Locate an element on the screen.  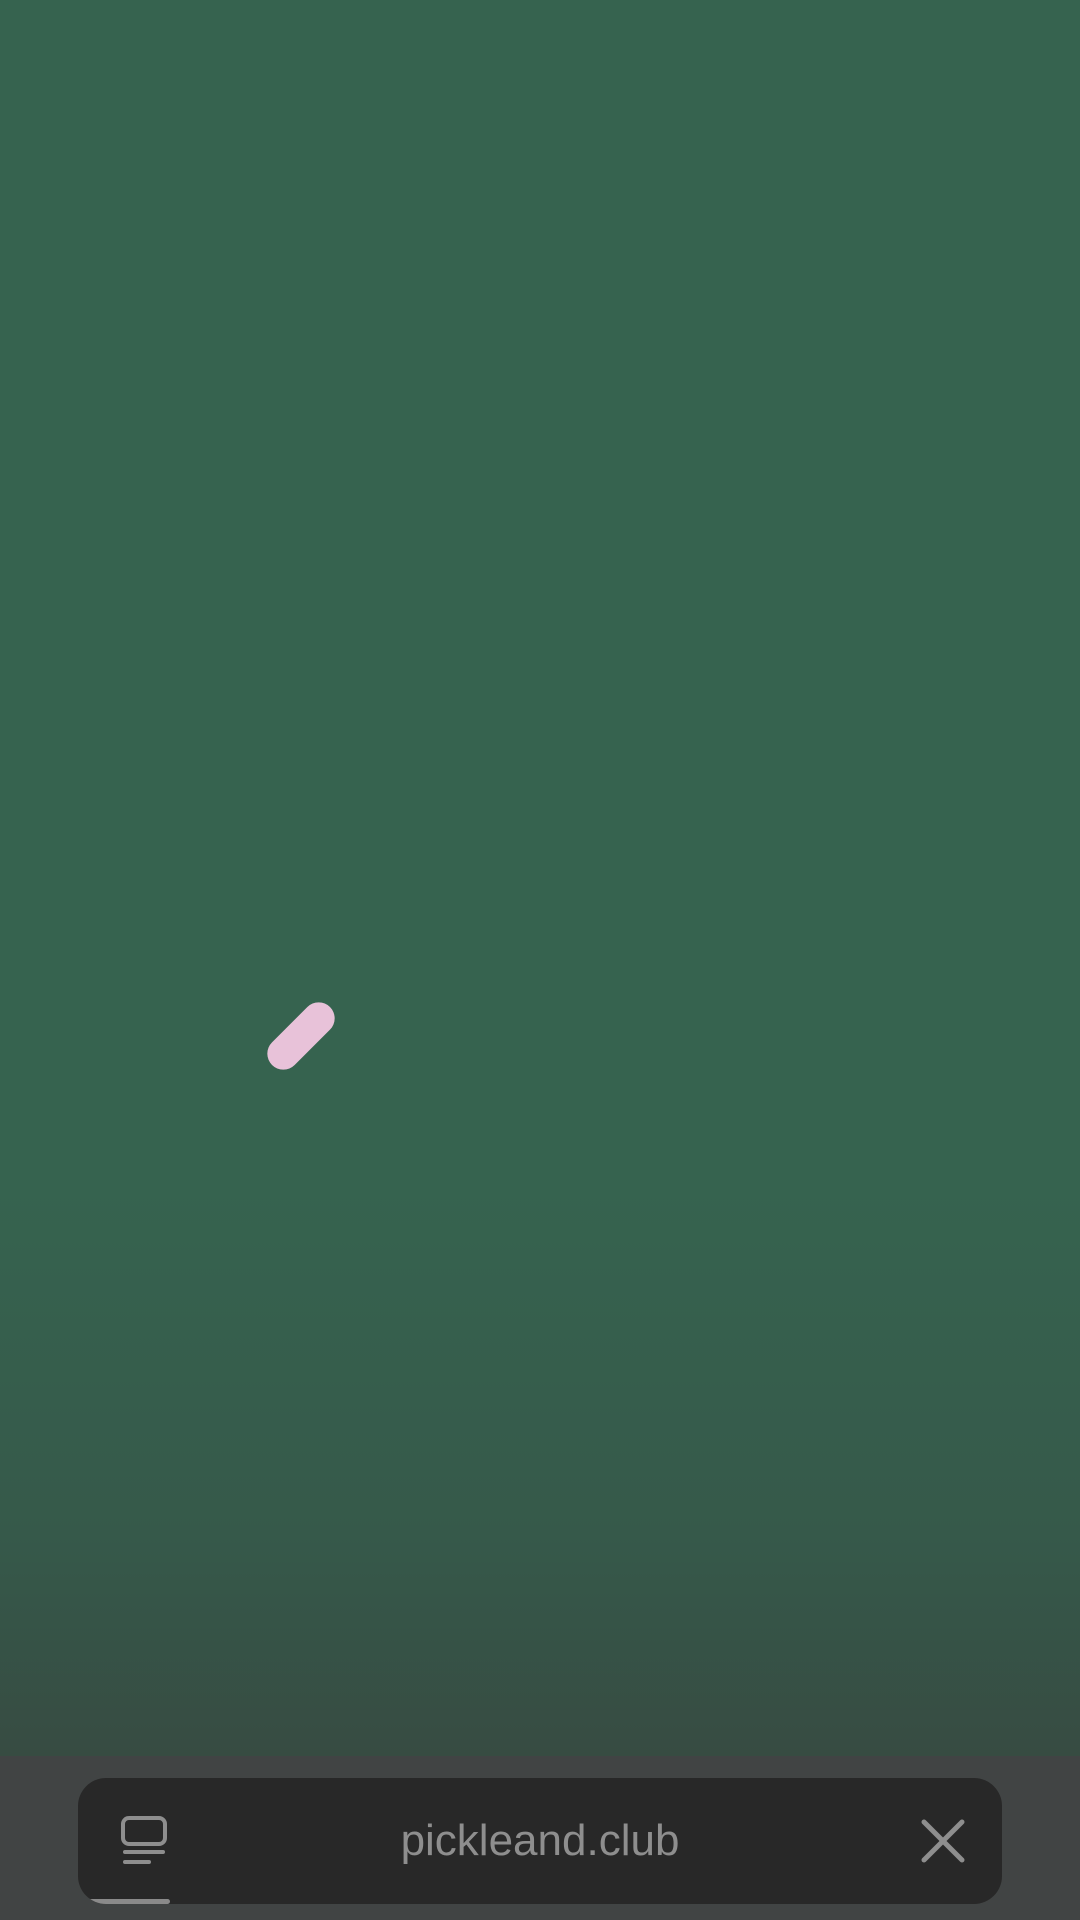
page-load-progress-fill is located at coordinates (124, 1901).